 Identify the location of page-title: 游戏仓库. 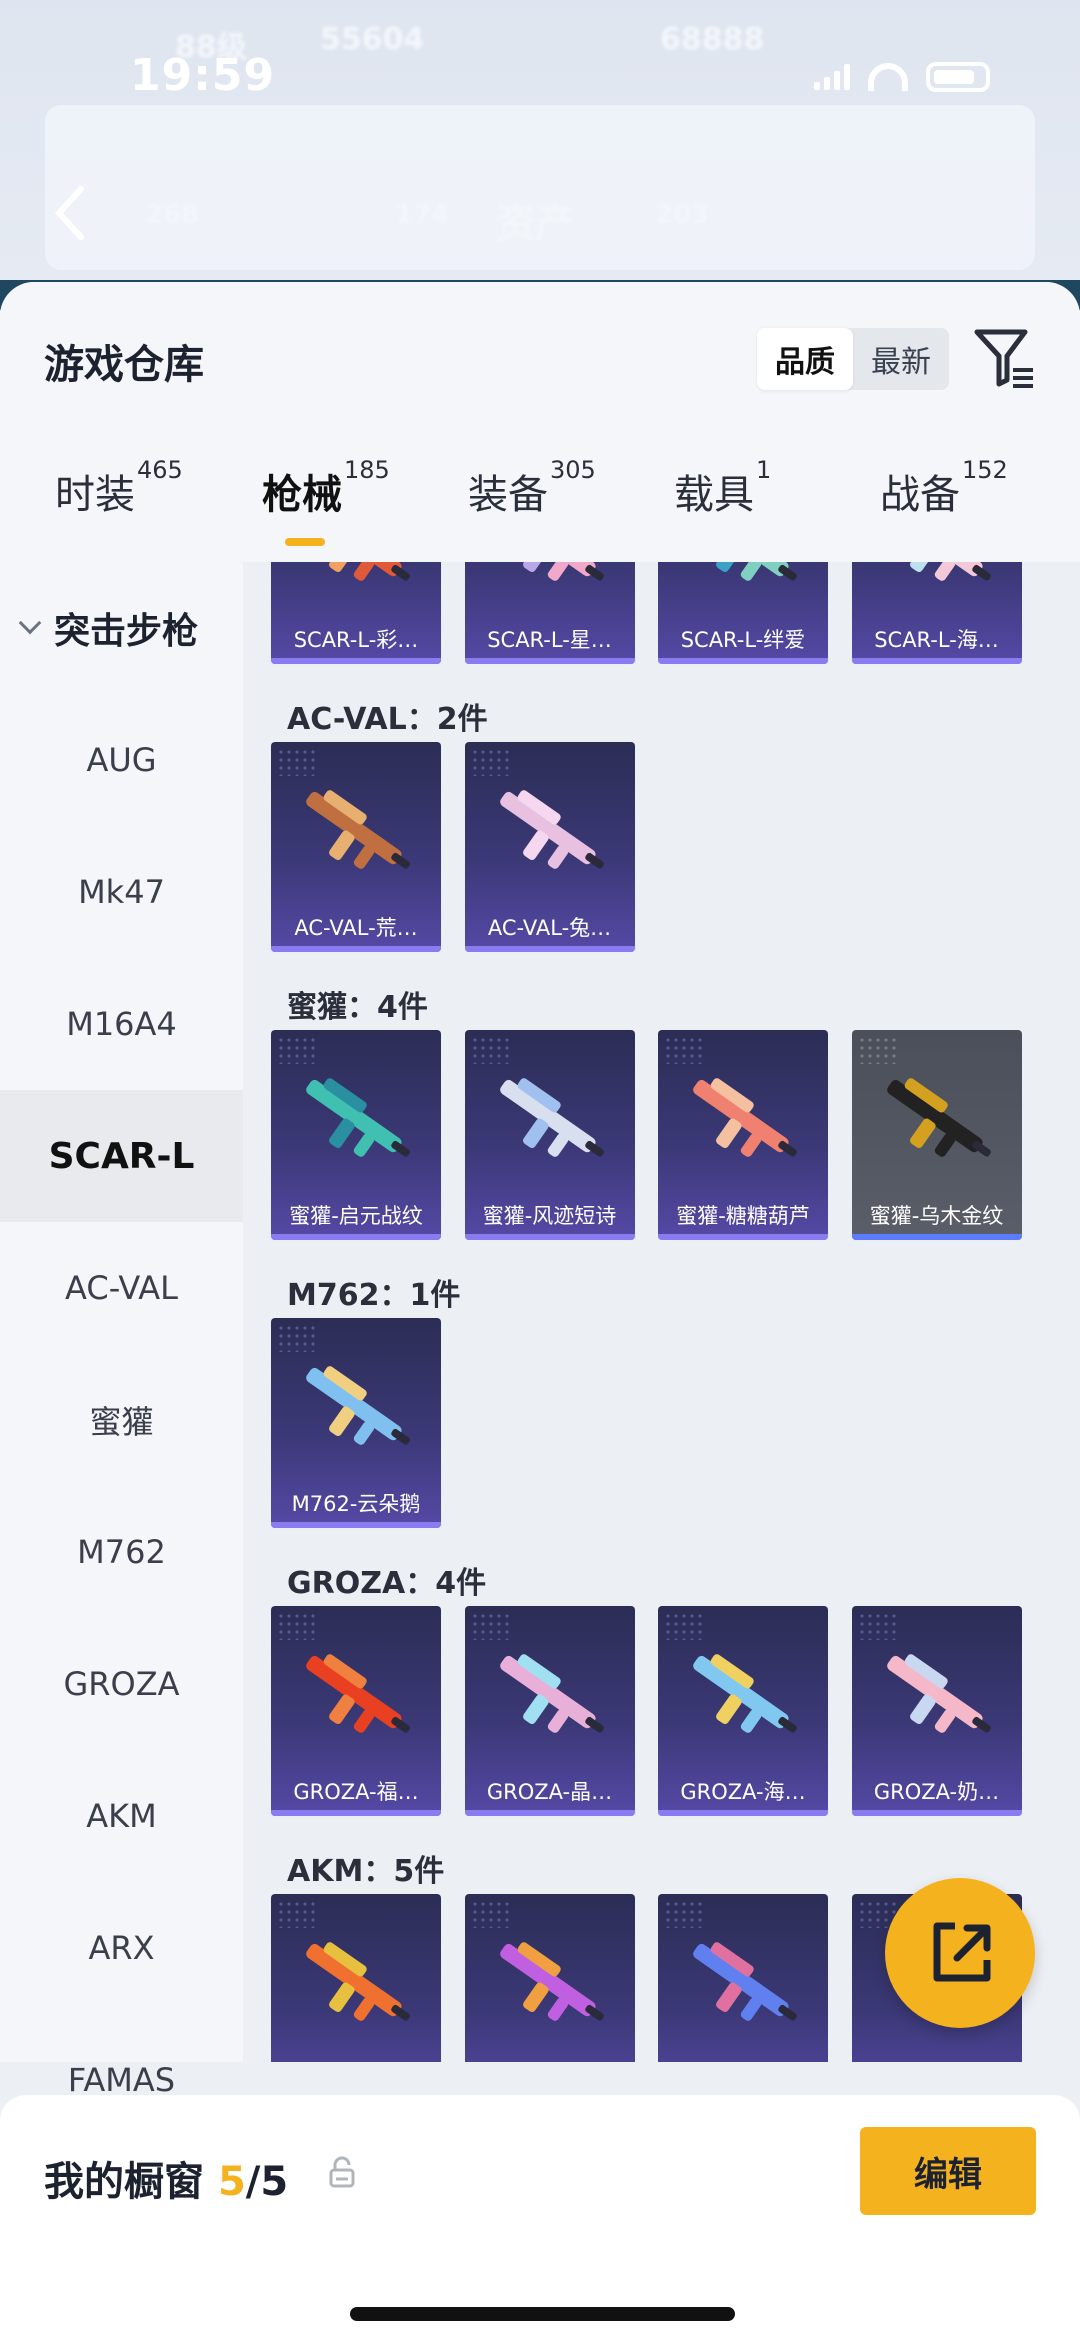
(124, 365).